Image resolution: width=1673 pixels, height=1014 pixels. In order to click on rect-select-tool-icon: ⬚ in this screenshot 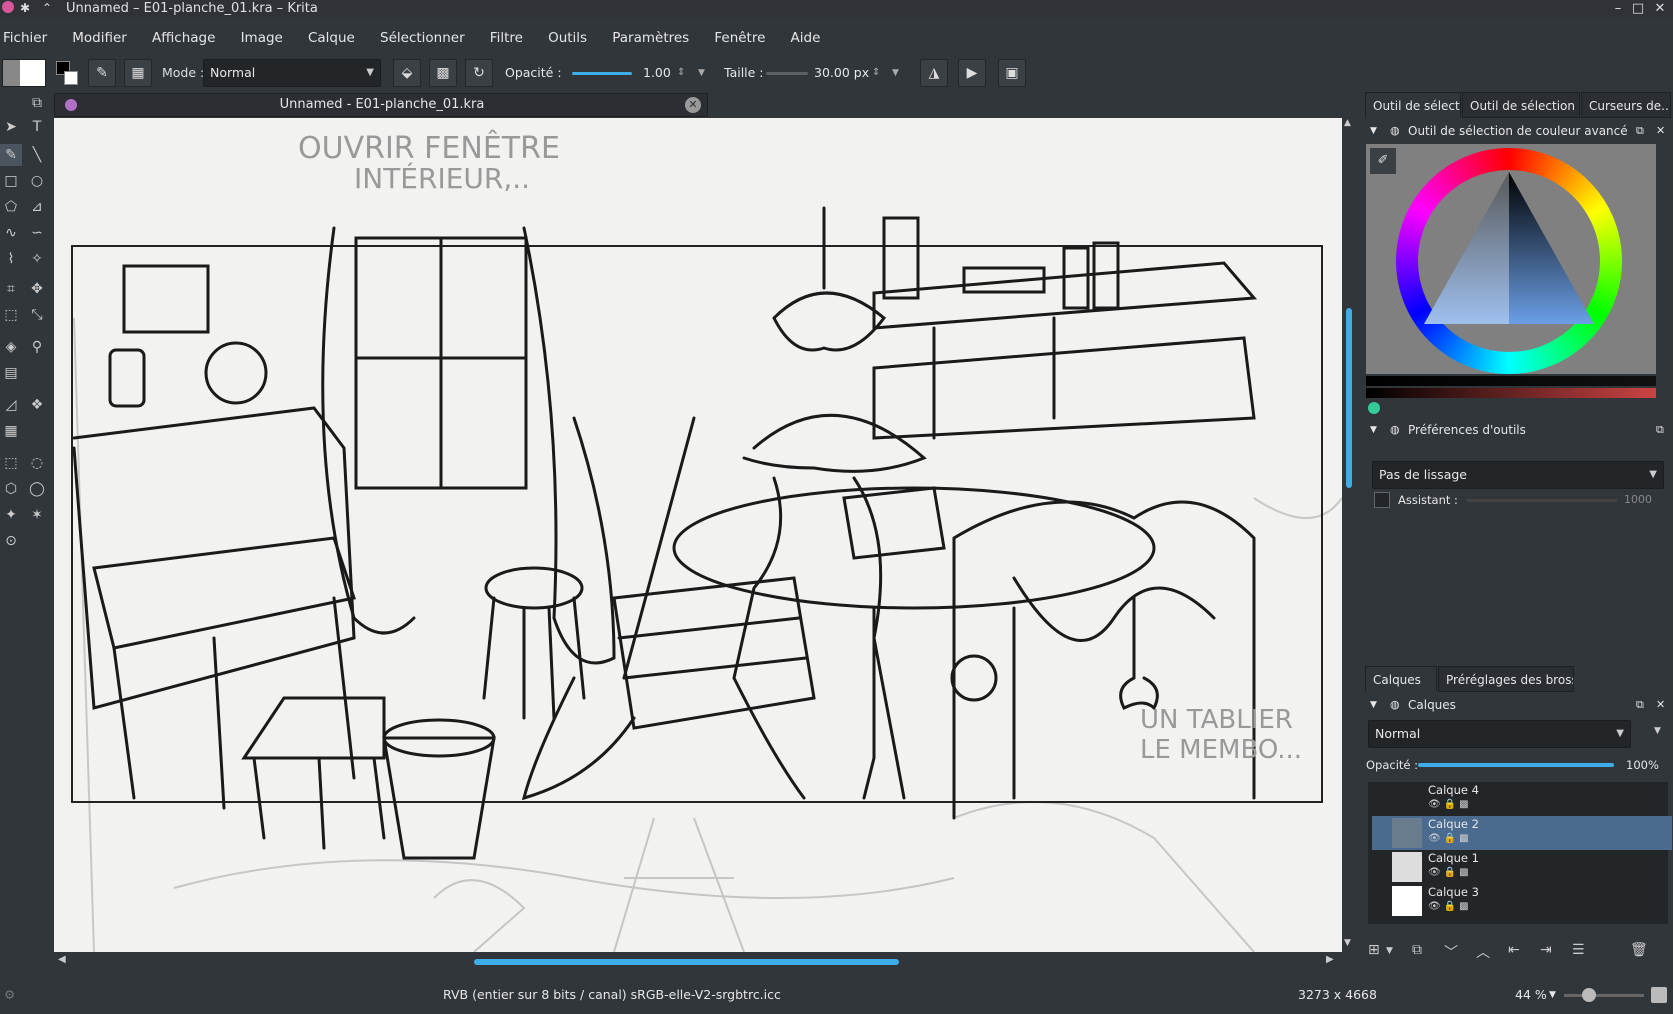, I will do `click(11, 463)`.